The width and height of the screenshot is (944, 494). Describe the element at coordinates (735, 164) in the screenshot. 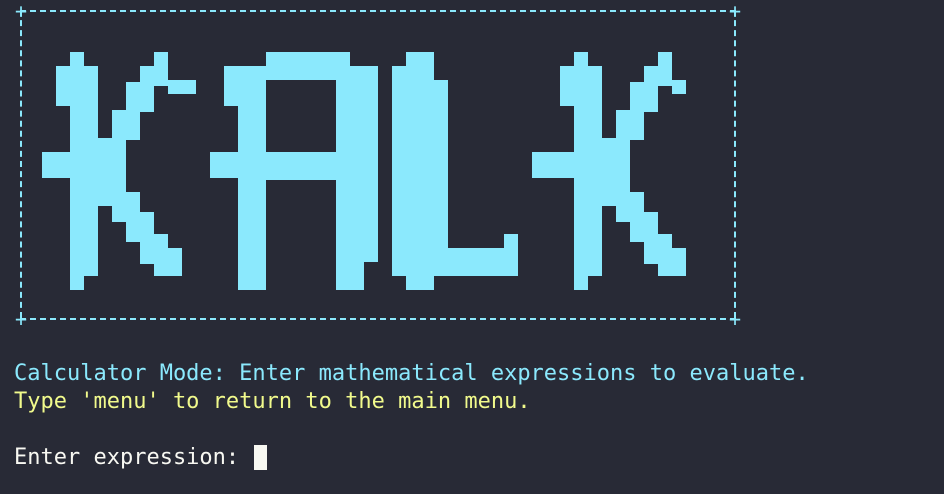

I see `banner-frame-right` at that location.